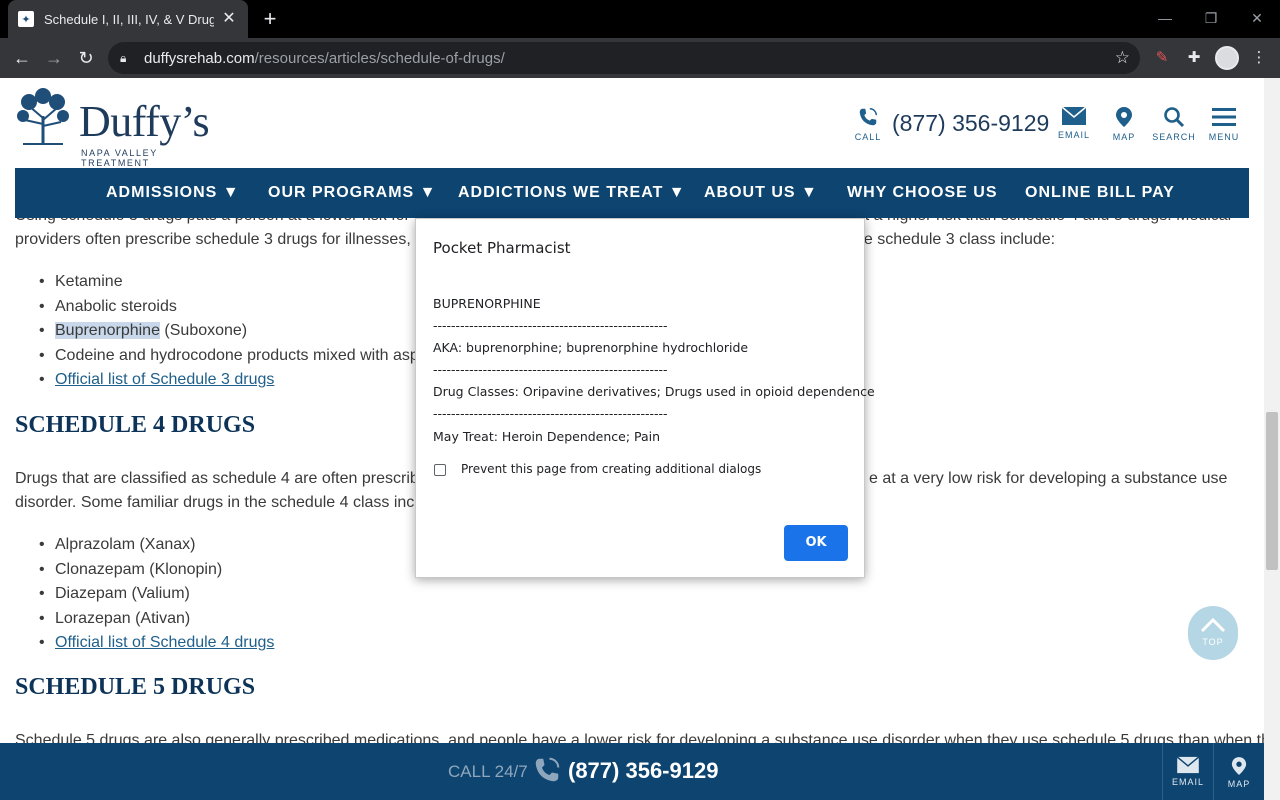  I want to click on hamburger-menu-icon, so click(1224, 117).